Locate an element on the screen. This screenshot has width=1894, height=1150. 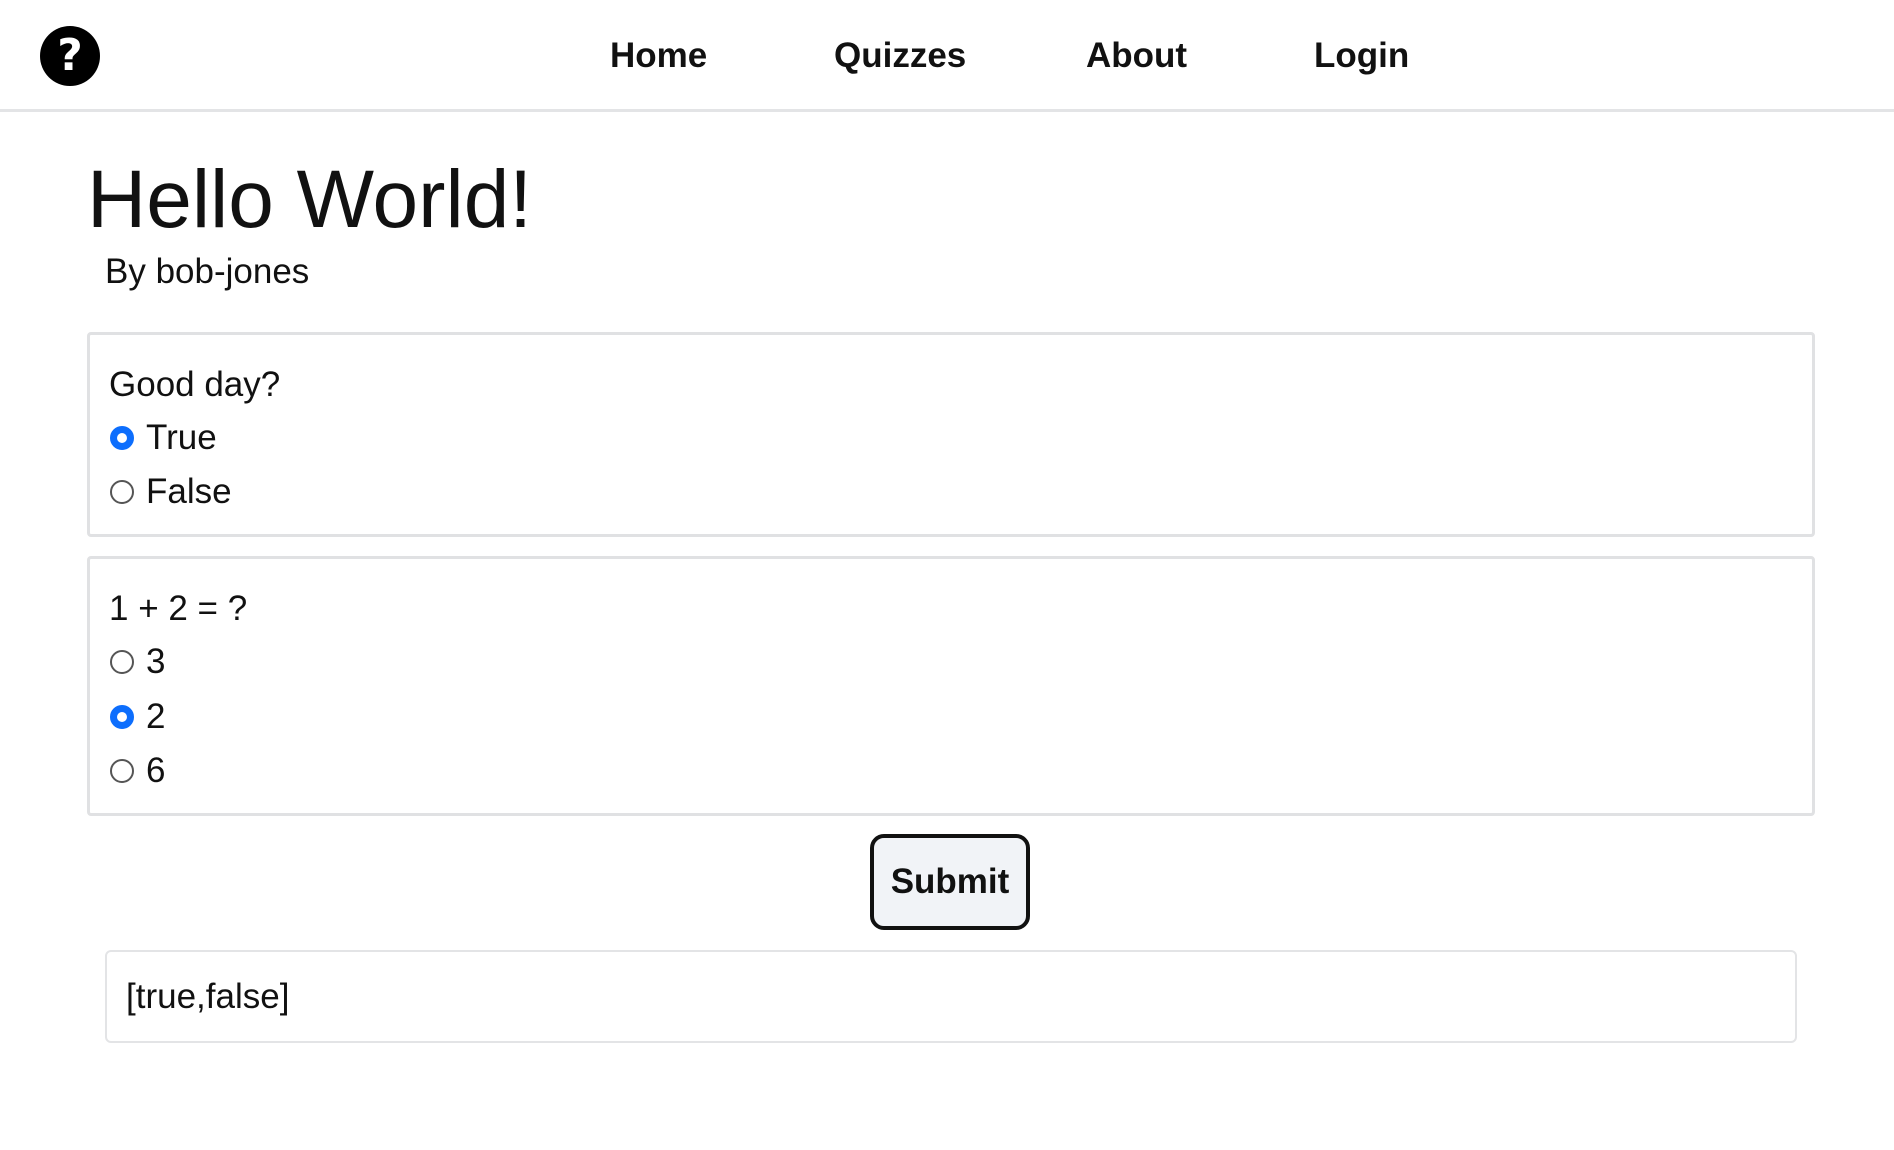
option-label: 3 is located at coordinates (156, 661).